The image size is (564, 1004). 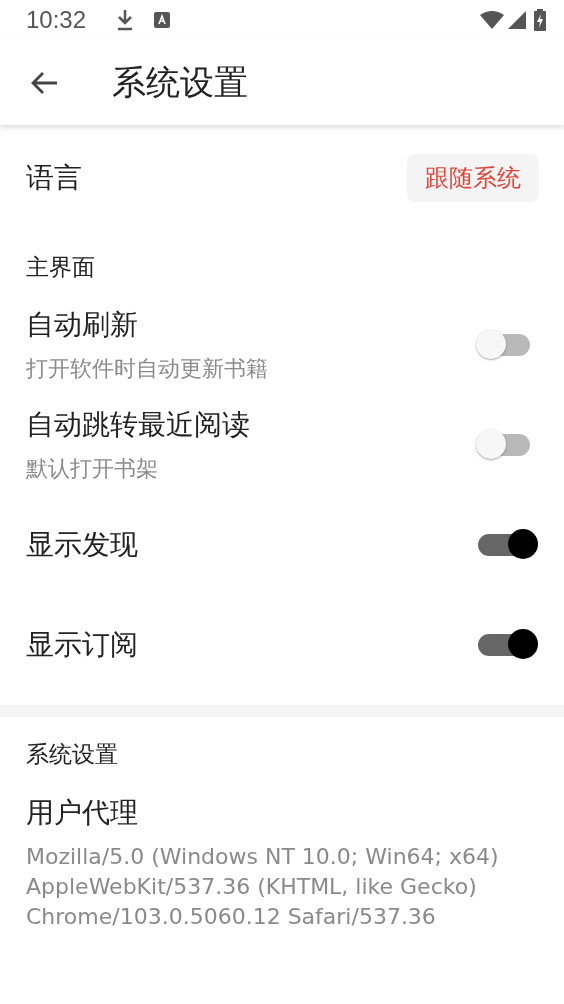 What do you see at coordinates (263, 887) in the screenshot?
I see `setting-value: Mozilla/5.0 (Windows NT 10.0; Win64; x64) AppleWebKit/537.36 (KHTML, like Gecko) Chrome/103.0.5060.12 Safari/537.36` at bounding box center [263, 887].